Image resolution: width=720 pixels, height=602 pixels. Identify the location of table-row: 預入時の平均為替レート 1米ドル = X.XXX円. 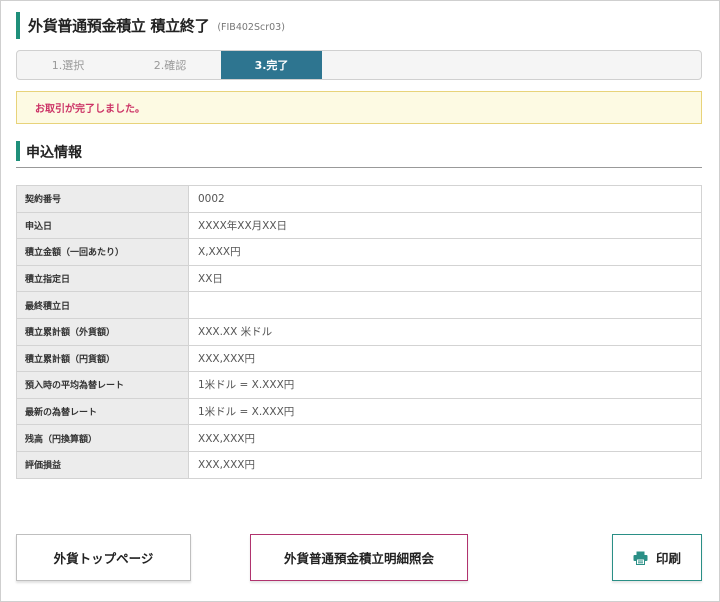
(359, 385).